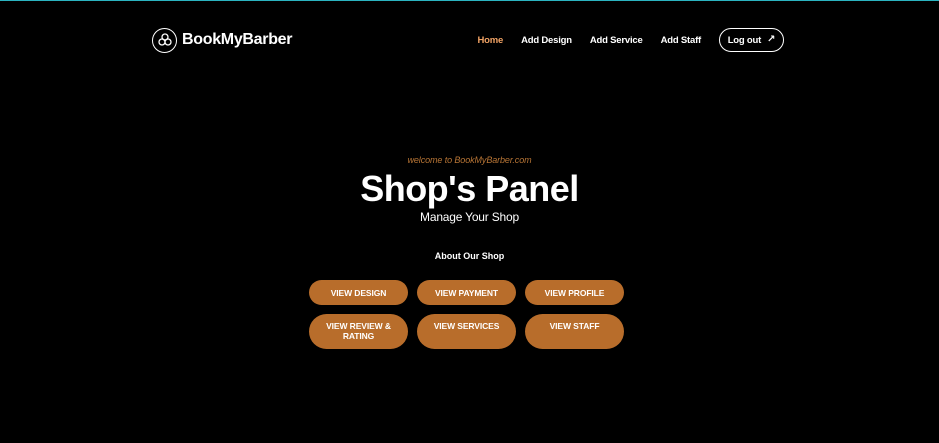 The image size is (939, 443). I want to click on view-payment-button: VIEW PAYMENT, so click(466, 292).